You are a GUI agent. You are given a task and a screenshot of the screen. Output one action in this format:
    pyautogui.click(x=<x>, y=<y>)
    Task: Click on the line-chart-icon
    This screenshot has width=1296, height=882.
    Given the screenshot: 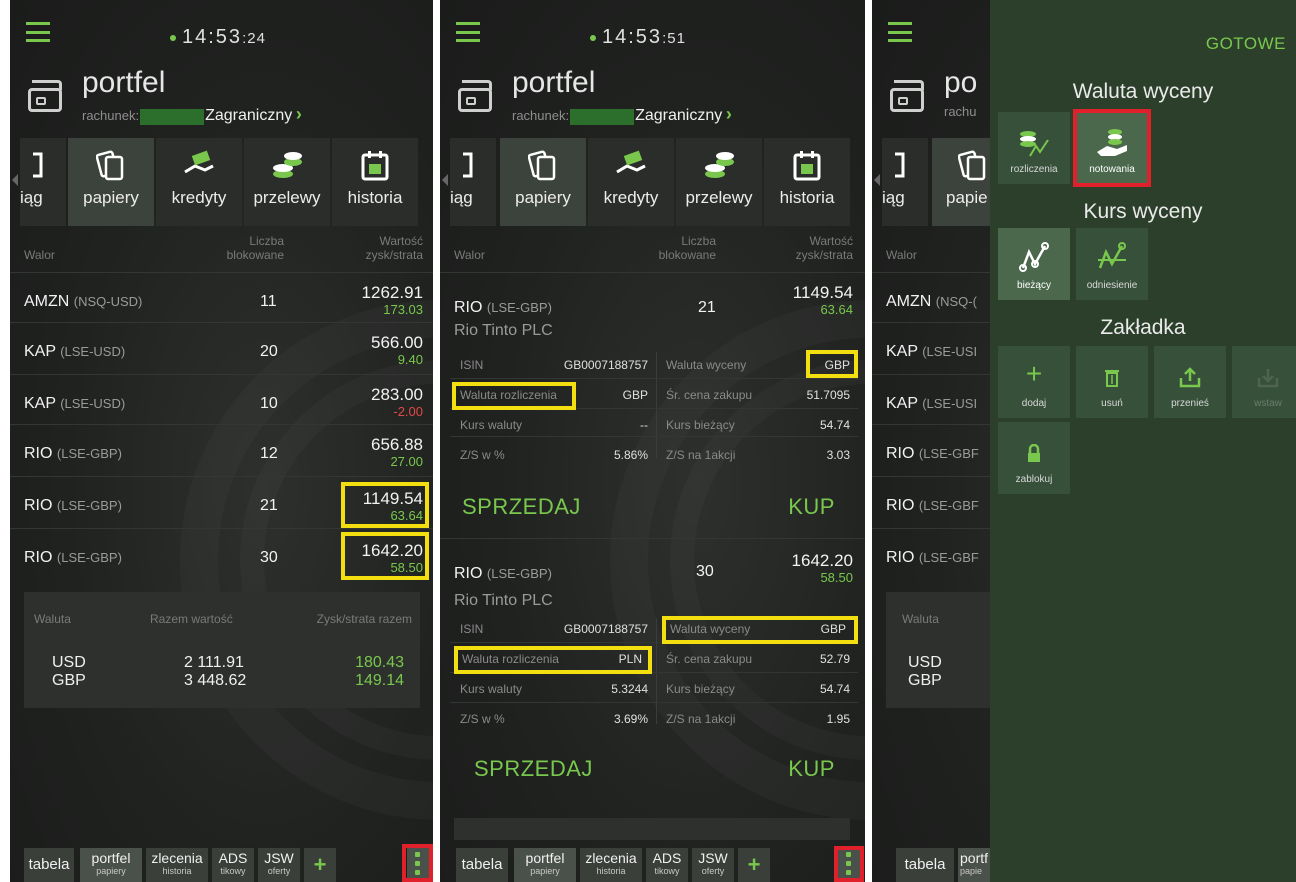 What is the action you would take?
    pyautogui.click(x=1034, y=257)
    